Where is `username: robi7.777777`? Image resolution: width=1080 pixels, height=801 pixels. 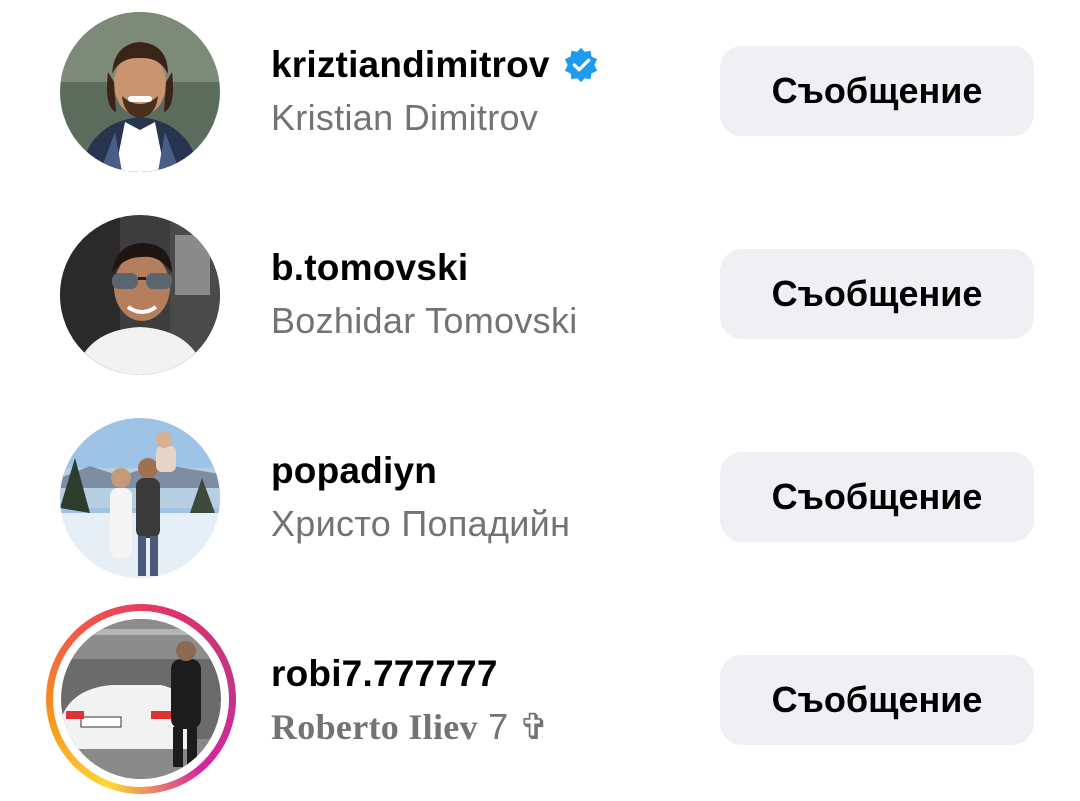 username: robi7.777777 is located at coordinates (384, 674).